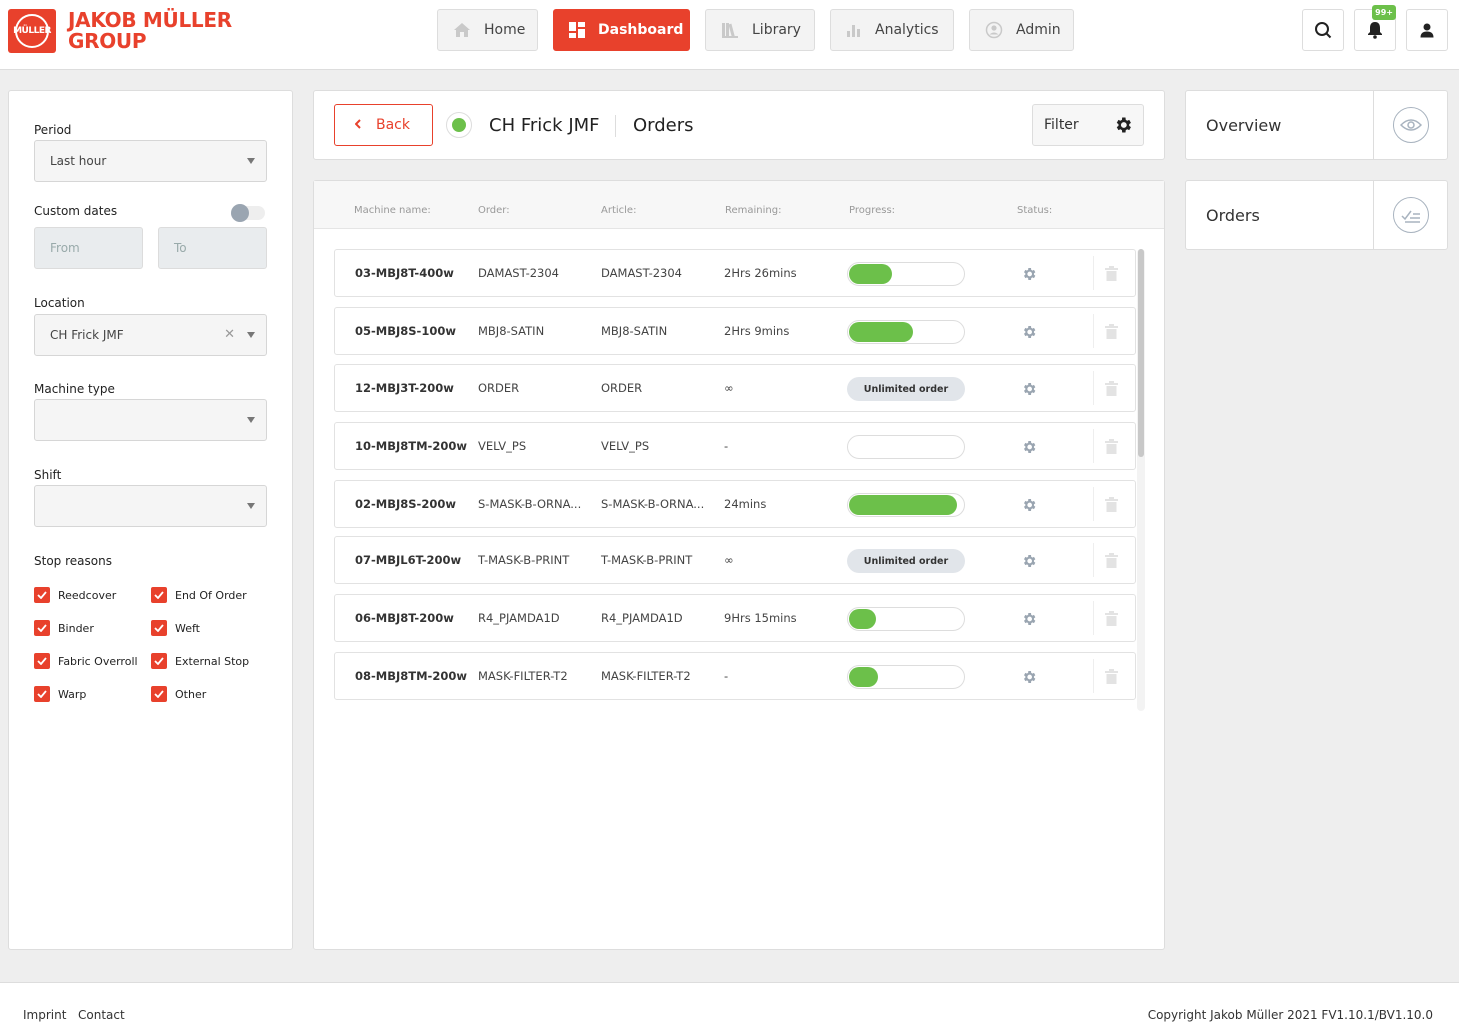 The image size is (1459, 1031). What do you see at coordinates (200, 661) in the screenshot?
I see `stop-reason-checkbox: External Stop` at bounding box center [200, 661].